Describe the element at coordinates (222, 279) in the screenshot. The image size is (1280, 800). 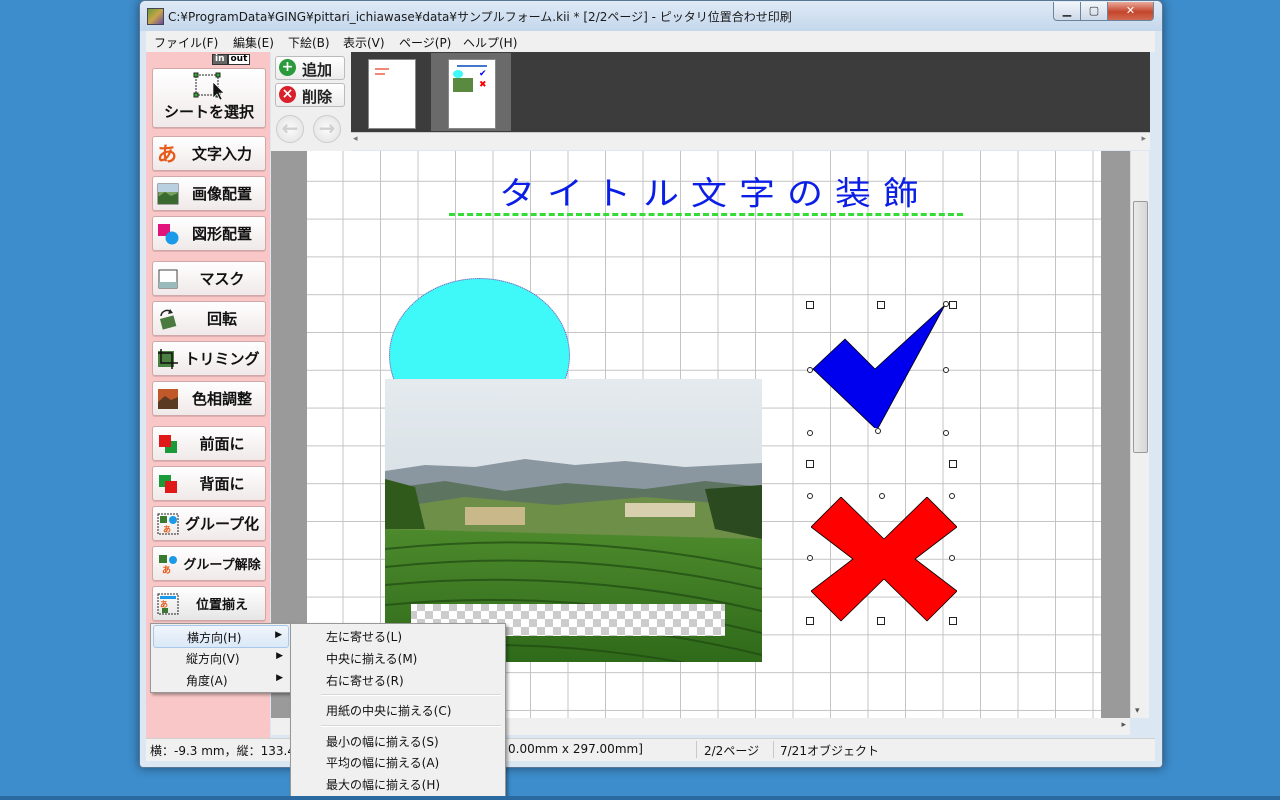
I see `mask-label: マスク` at that location.